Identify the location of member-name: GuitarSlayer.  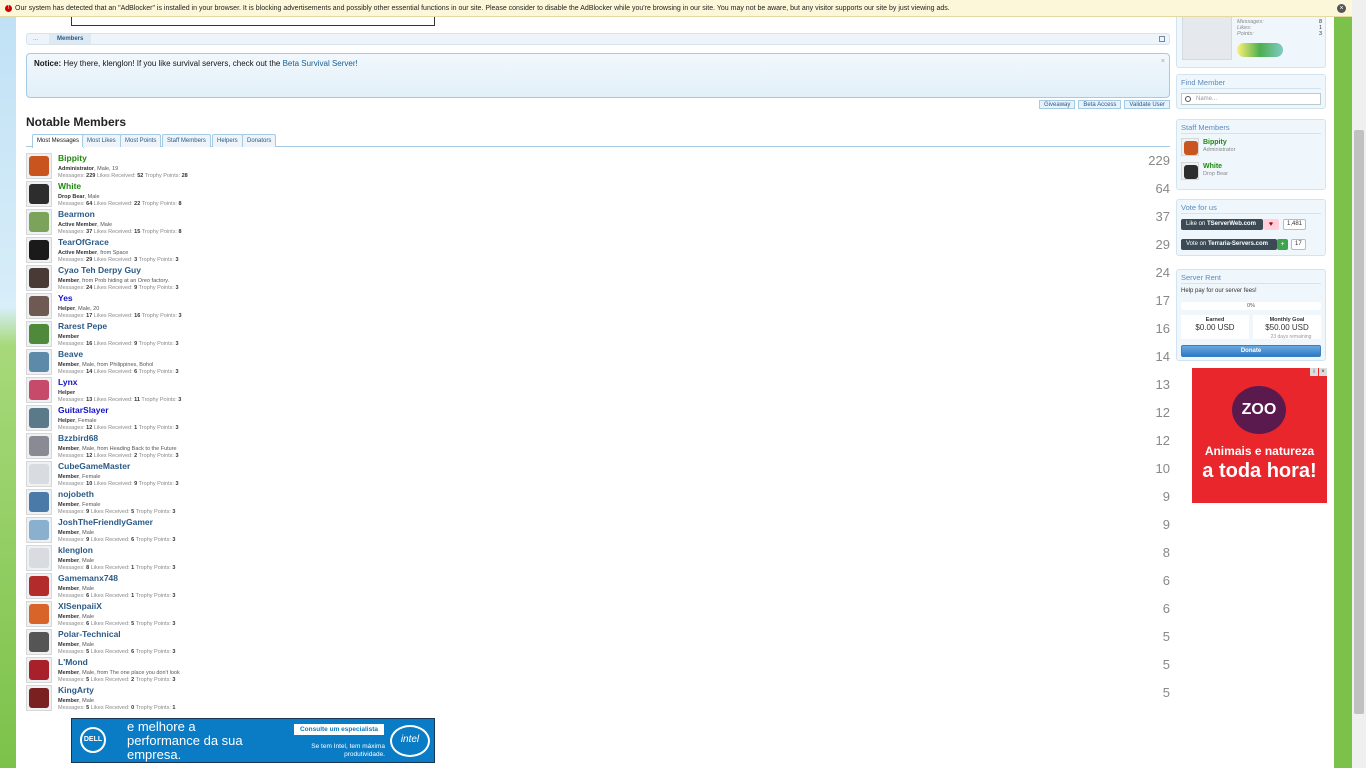
(83, 410).